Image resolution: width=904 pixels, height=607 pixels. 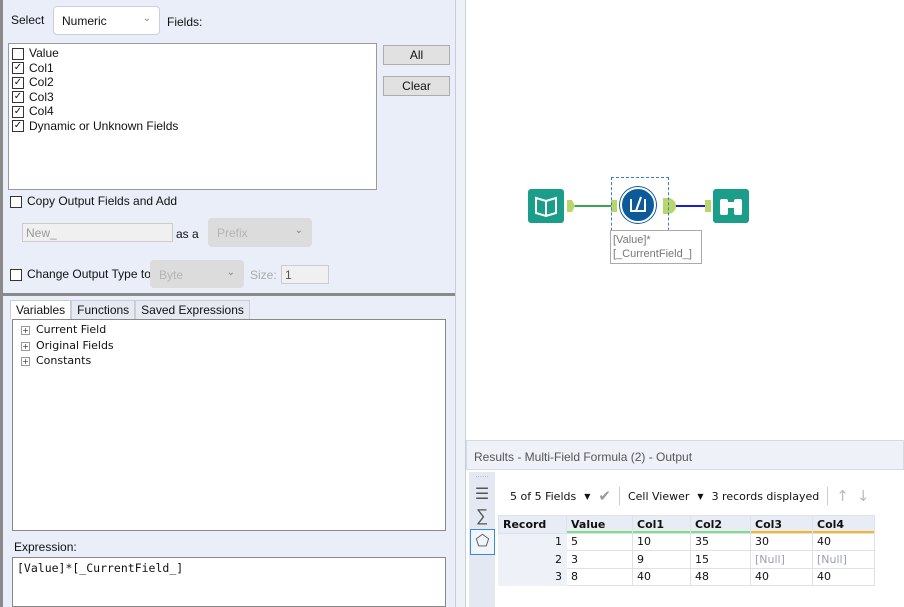 What do you see at coordinates (229, 346) in the screenshot?
I see `tree-node: + Original Fields` at bounding box center [229, 346].